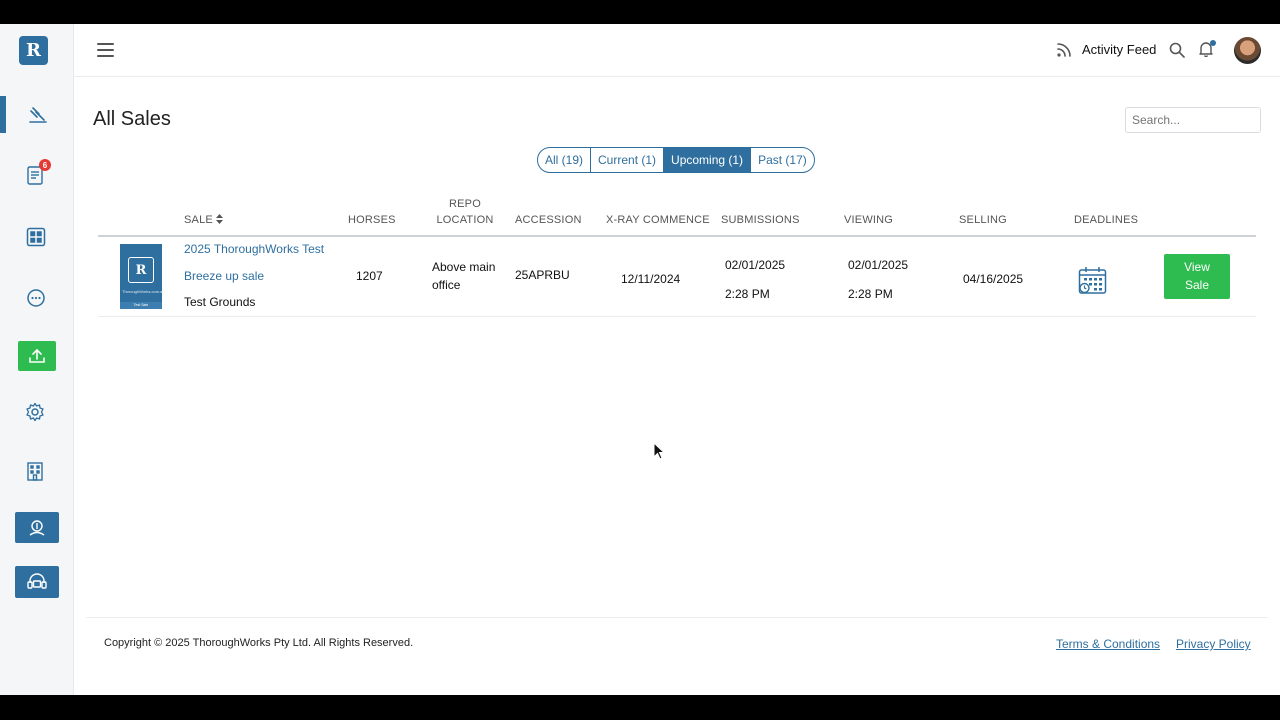 This screenshot has height=720, width=1280. I want to click on column-header-sale: SALE, so click(204, 220).